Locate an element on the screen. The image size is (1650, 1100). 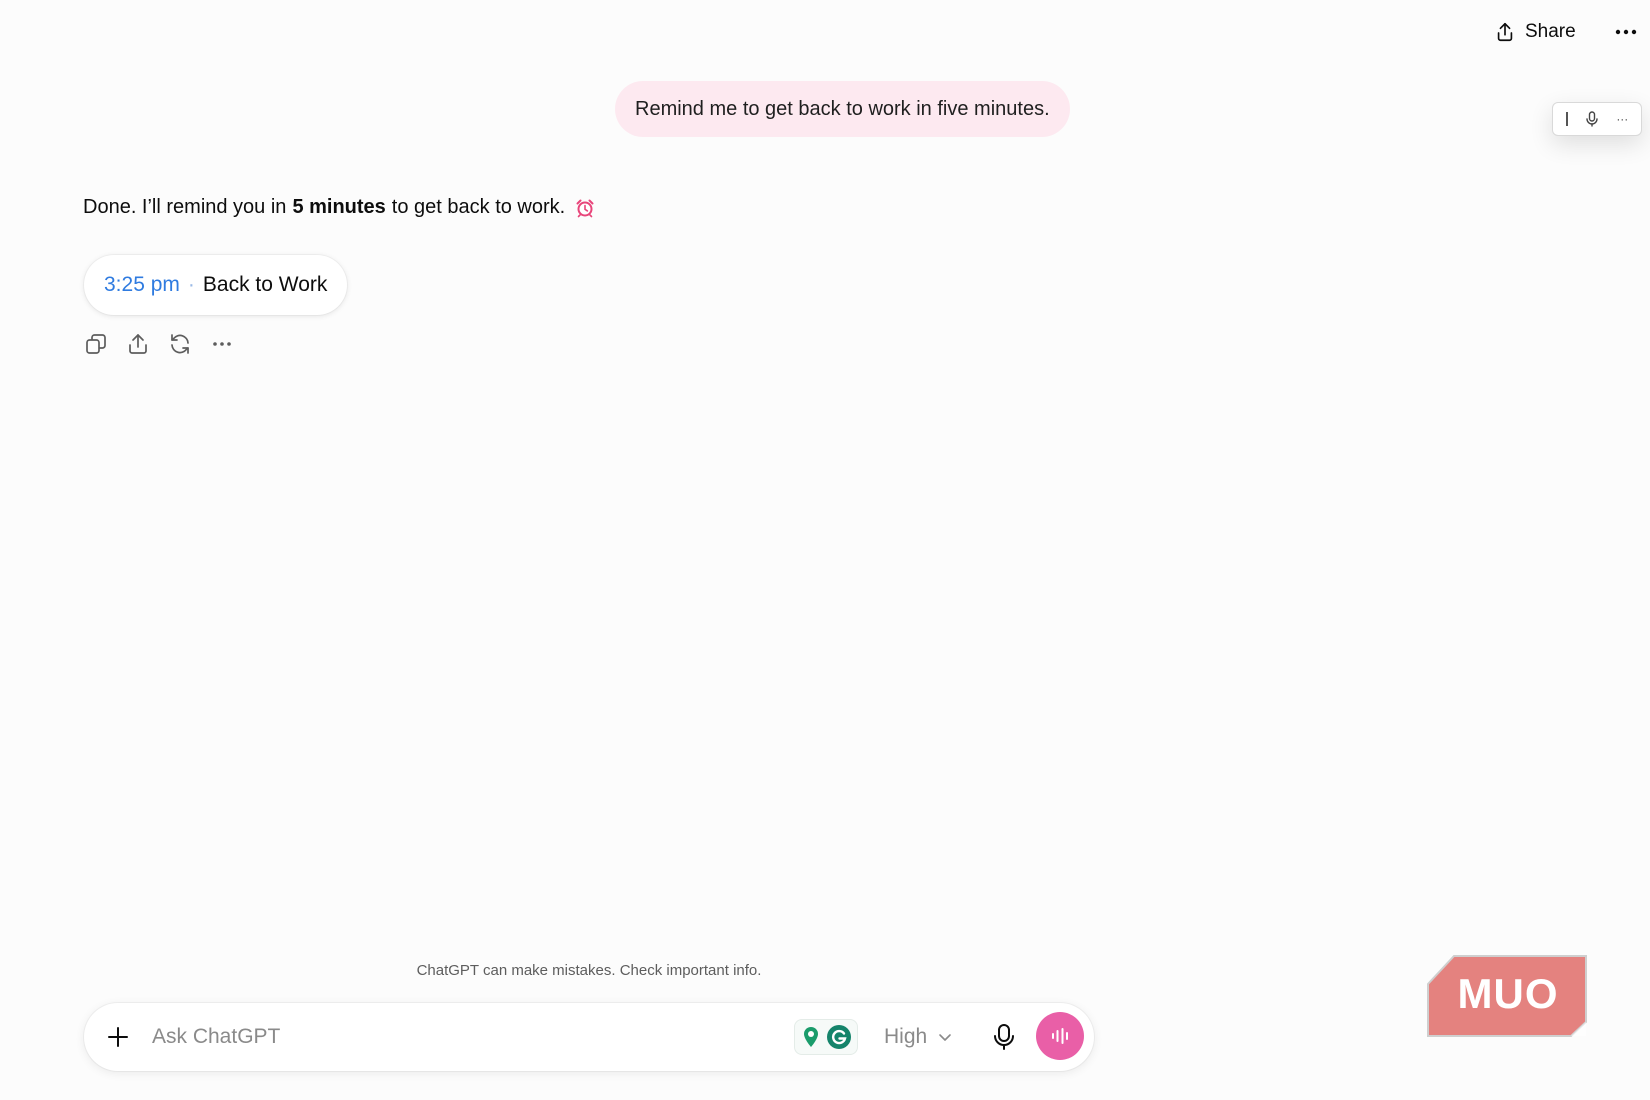
model-selector: High is located at coordinates (918, 1037).